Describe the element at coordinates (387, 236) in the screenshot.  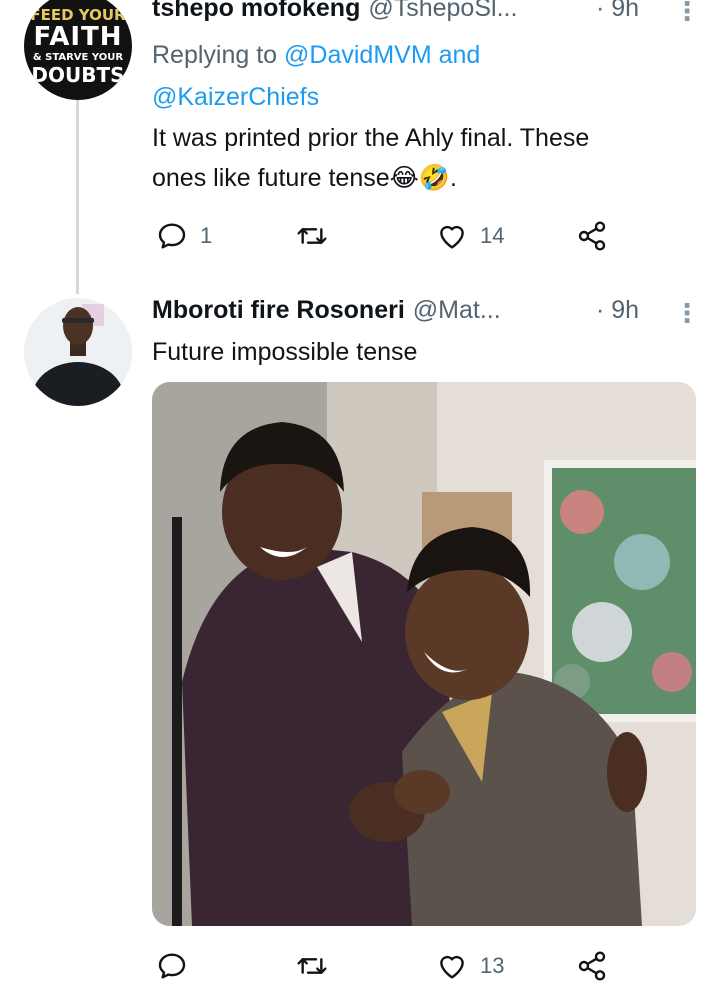
I see `tweet1-action-bar: 1 14` at that location.